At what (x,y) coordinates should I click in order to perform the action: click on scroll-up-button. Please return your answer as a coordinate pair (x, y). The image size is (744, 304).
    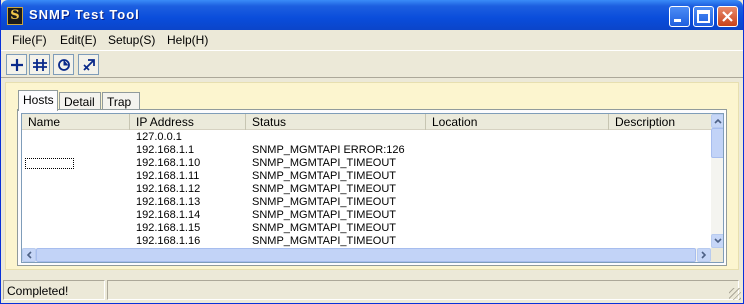
    Looking at the image, I should click on (717, 121).